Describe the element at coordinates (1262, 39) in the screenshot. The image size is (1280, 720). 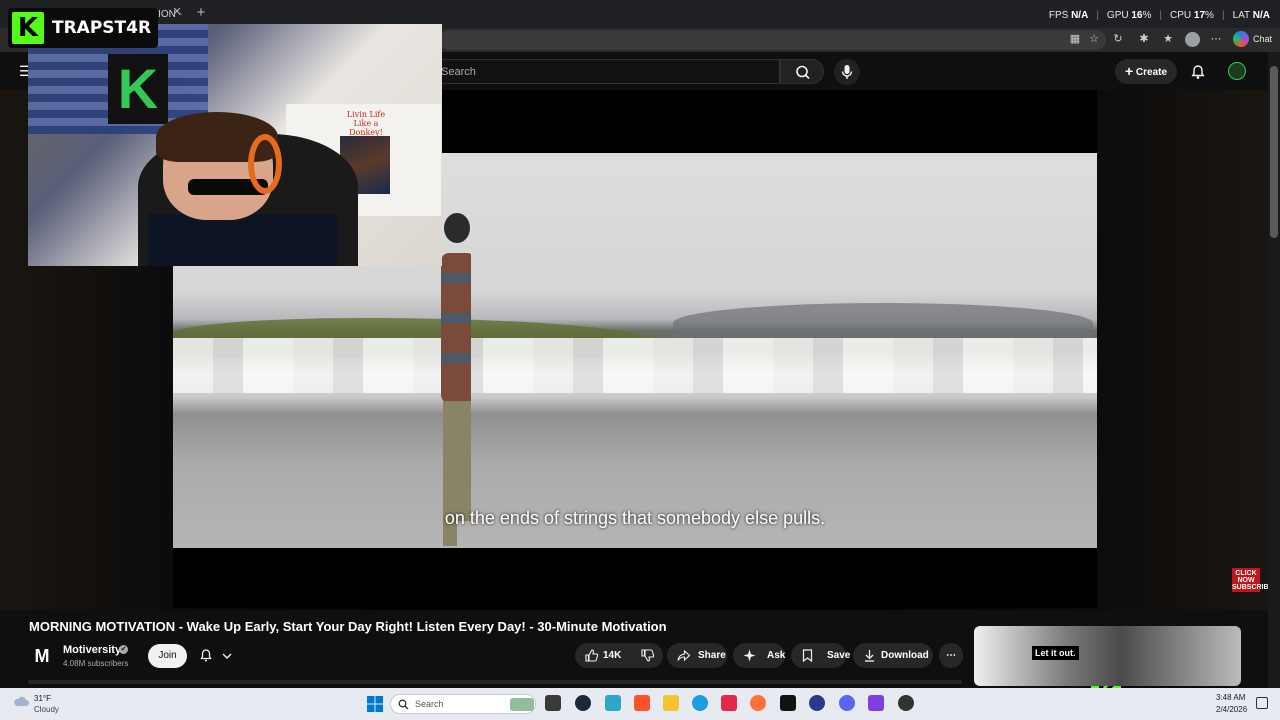
I see `chat-label: Chat` at that location.